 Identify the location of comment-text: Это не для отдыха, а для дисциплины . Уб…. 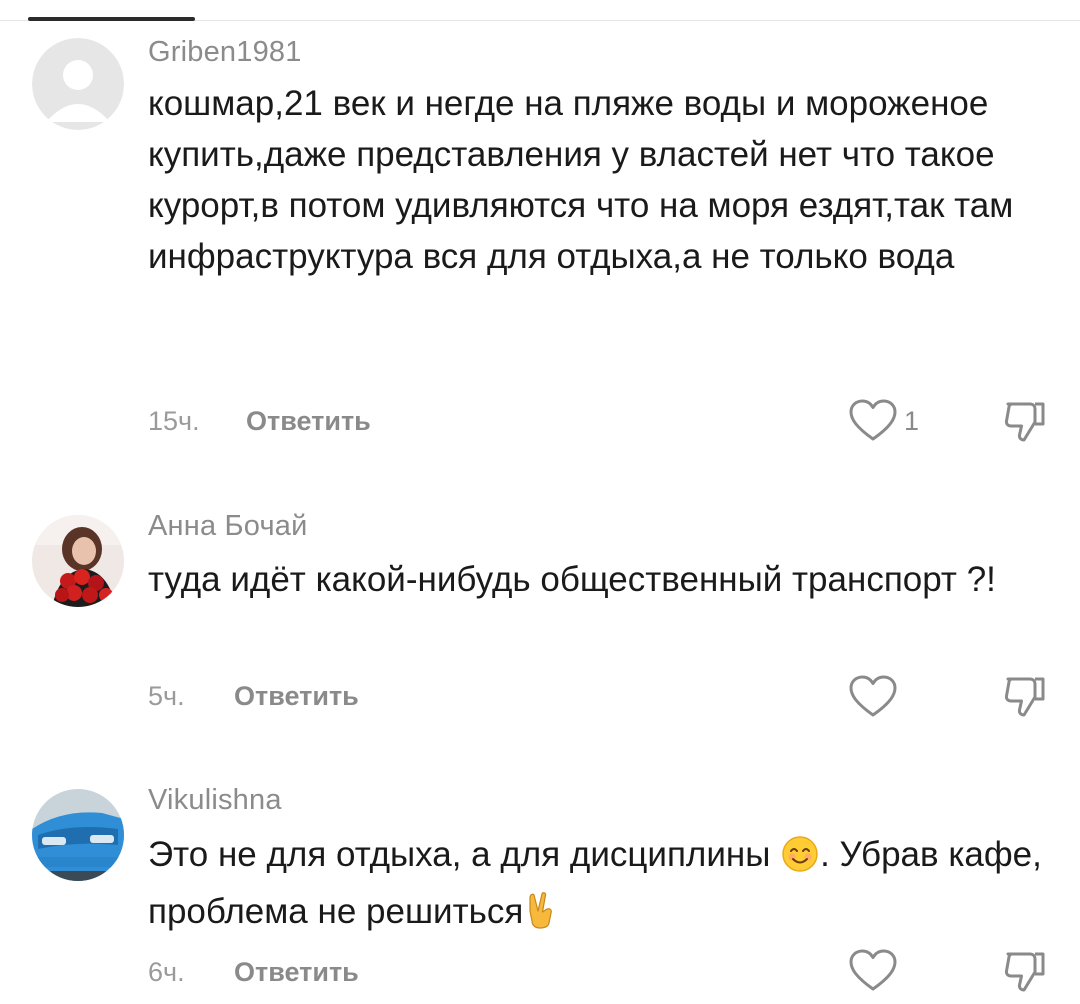
(603, 886).